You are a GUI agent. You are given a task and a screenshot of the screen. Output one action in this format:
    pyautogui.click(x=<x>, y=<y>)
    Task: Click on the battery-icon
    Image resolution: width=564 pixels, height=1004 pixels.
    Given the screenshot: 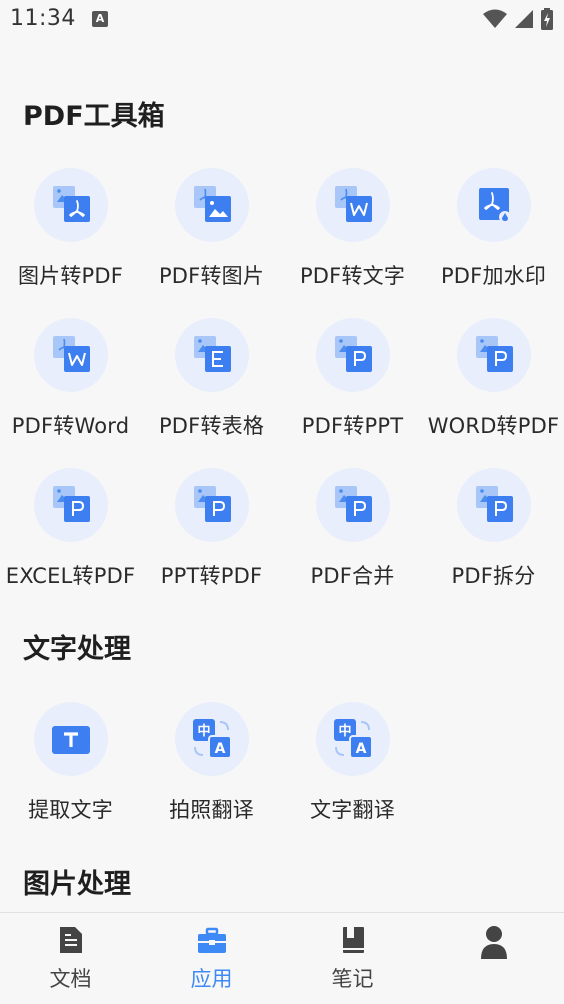 What is the action you would take?
    pyautogui.click(x=547, y=19)
    